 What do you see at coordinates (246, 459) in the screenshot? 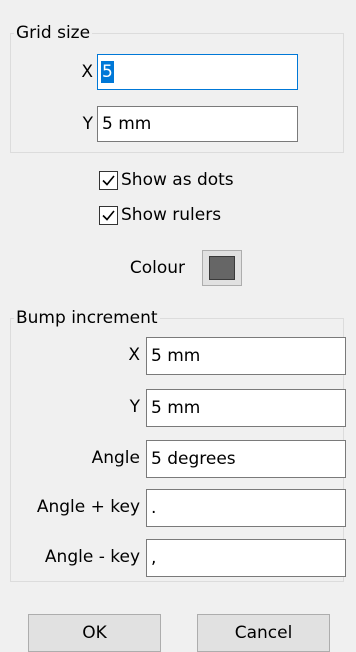
I see `bump-angle-input` at bounding box center [246, 459].